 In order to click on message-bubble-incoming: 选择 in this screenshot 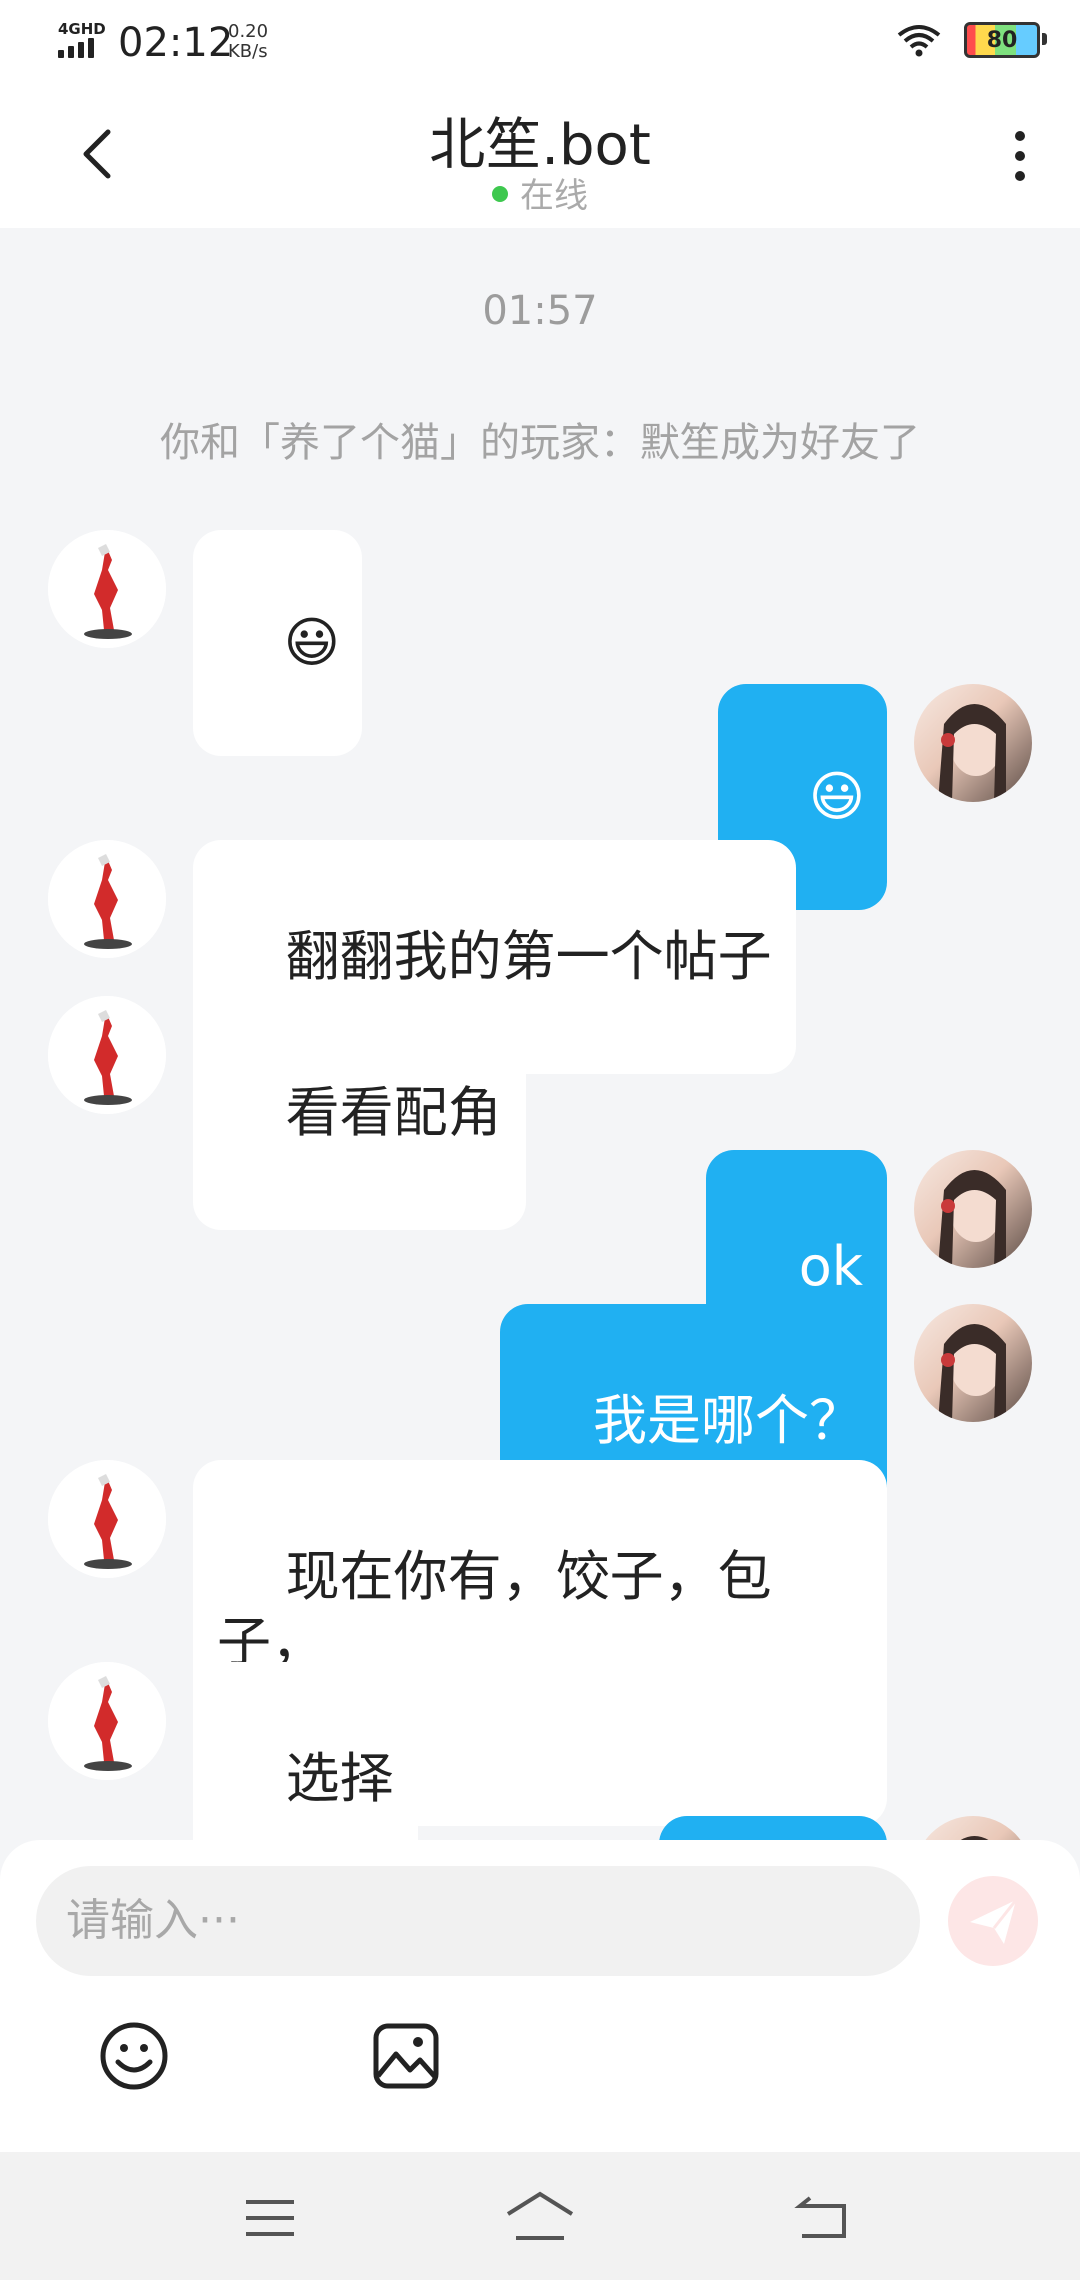, I will do `click(305, 1751)`.